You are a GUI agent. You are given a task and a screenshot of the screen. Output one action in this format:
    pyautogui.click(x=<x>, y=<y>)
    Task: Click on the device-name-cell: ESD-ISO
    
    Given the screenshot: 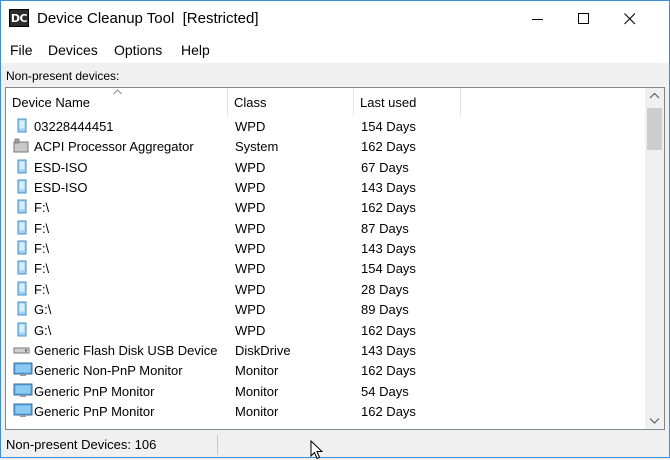 What is the action you would take?
    pyautogui.click(x=61, y=188)
    